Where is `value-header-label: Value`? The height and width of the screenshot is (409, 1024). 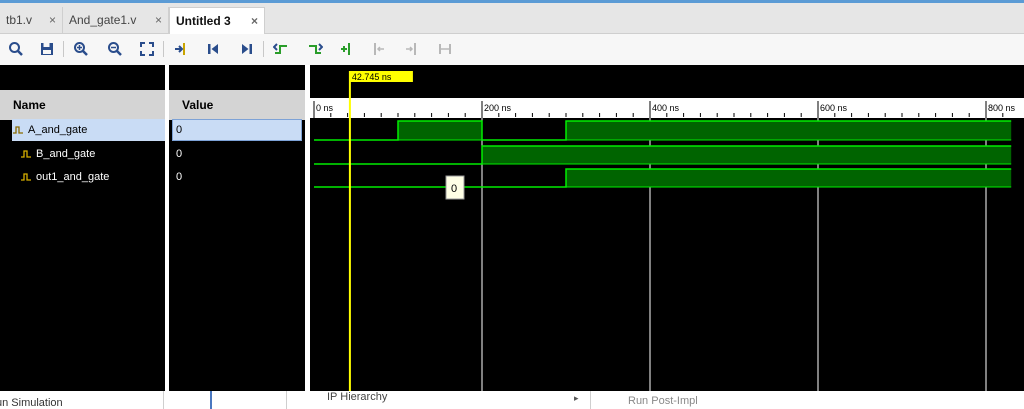
value-header-label: Value is located at coordinates (198, 105).